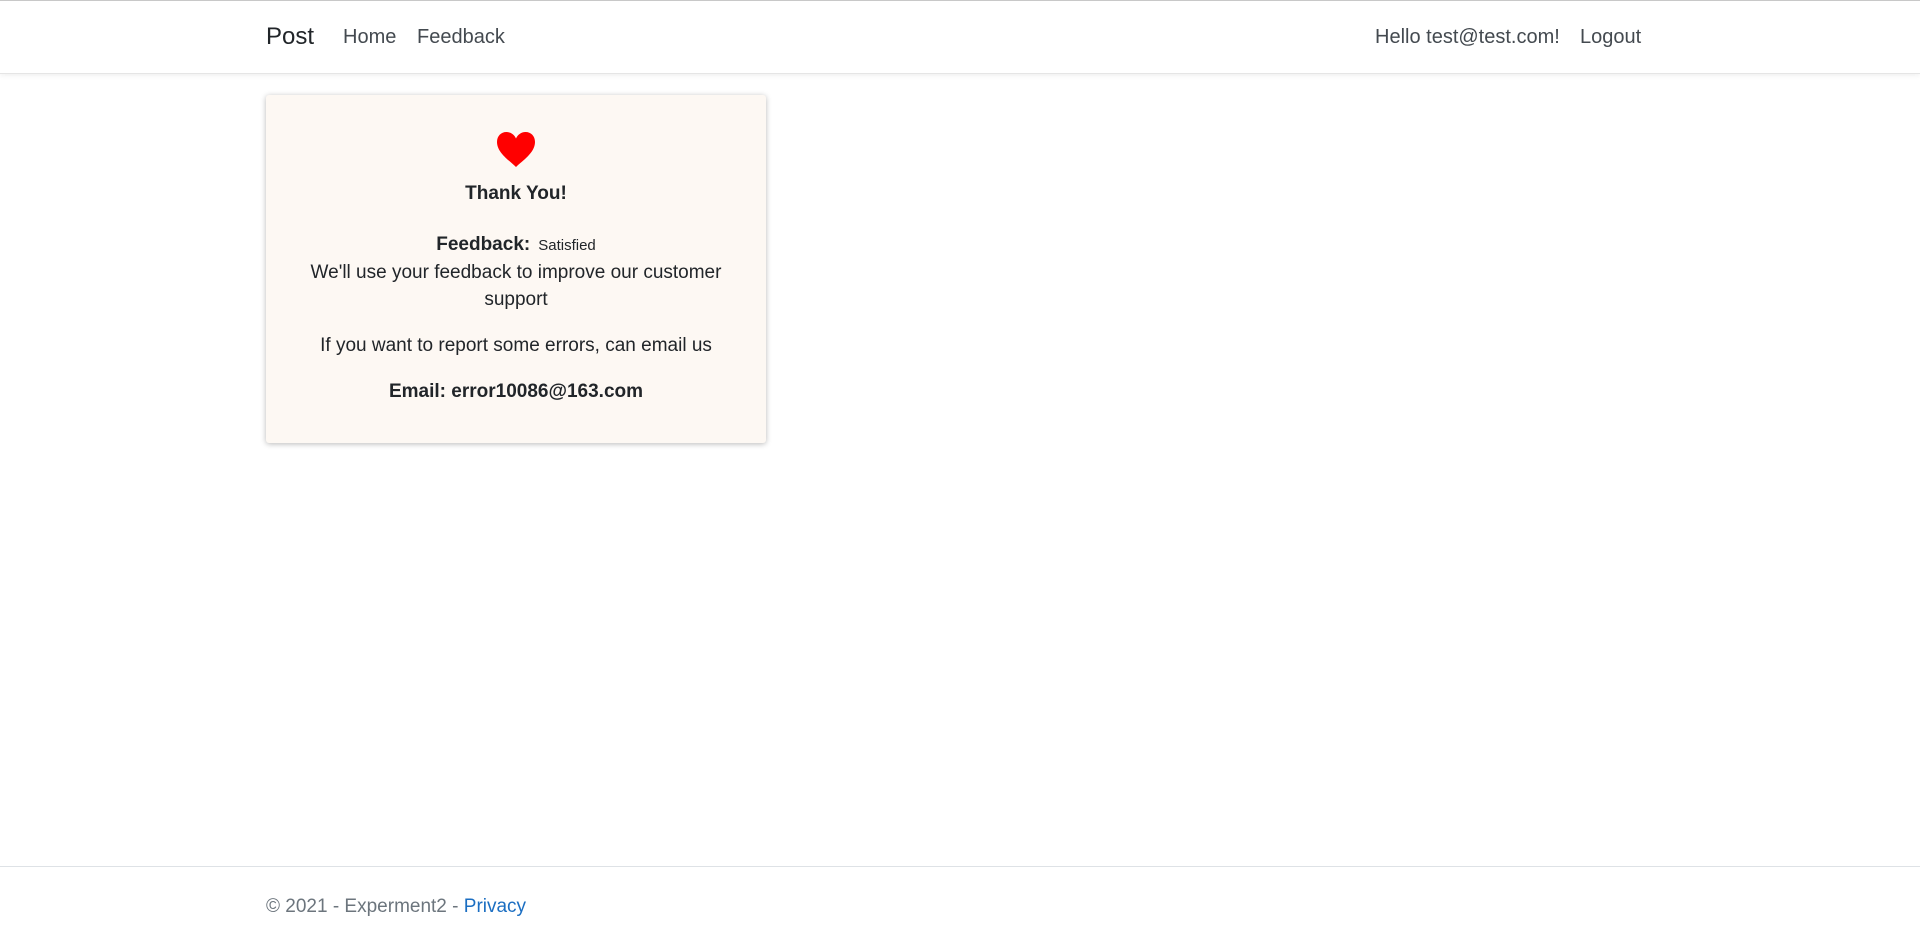 The width and height of the screenshot is (1920, 942). I want to click on thank-you-heading: Thank You!, so click(516, 193).